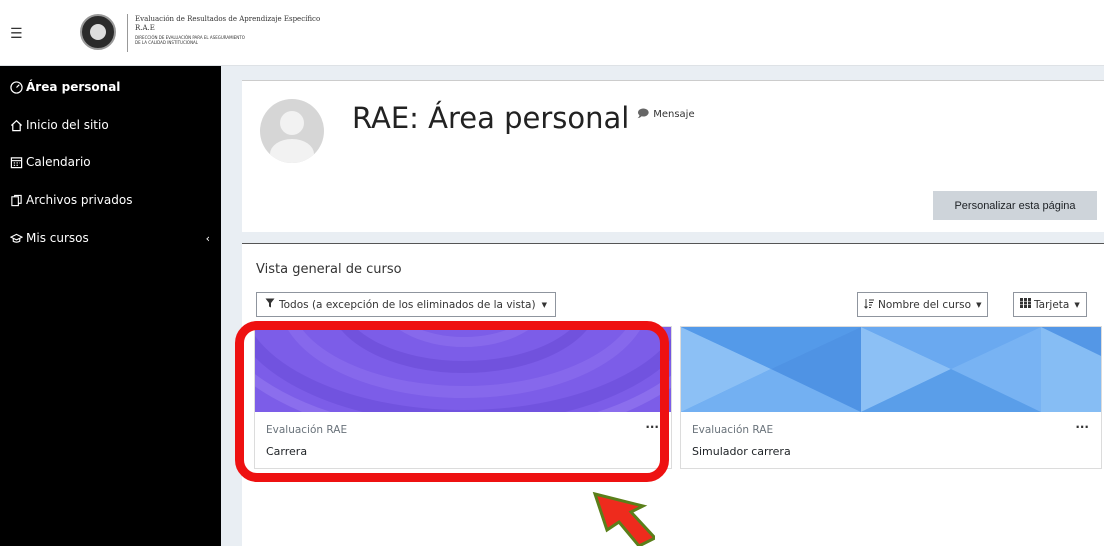 The image size is (1104, 546). Describe the element at coordinates (98, 32) in the screenshot. I see `institution-logo` at that location.